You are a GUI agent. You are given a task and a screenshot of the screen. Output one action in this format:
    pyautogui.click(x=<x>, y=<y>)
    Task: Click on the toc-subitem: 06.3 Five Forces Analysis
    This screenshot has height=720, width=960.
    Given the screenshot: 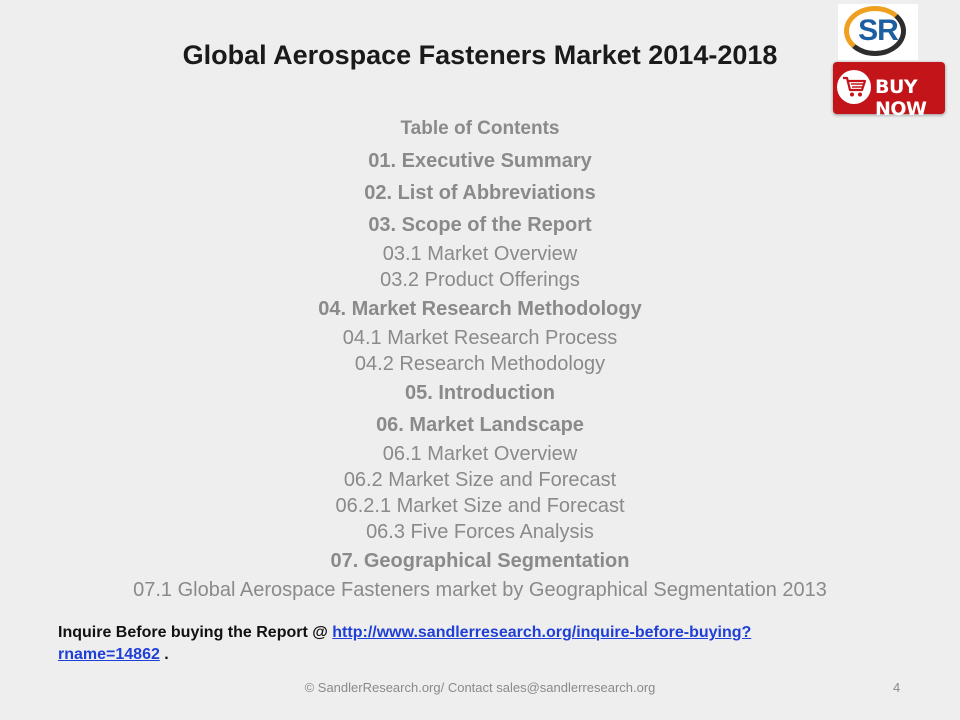 What is the action you would take?
    pyautogui.click(x=480, y=532)
    